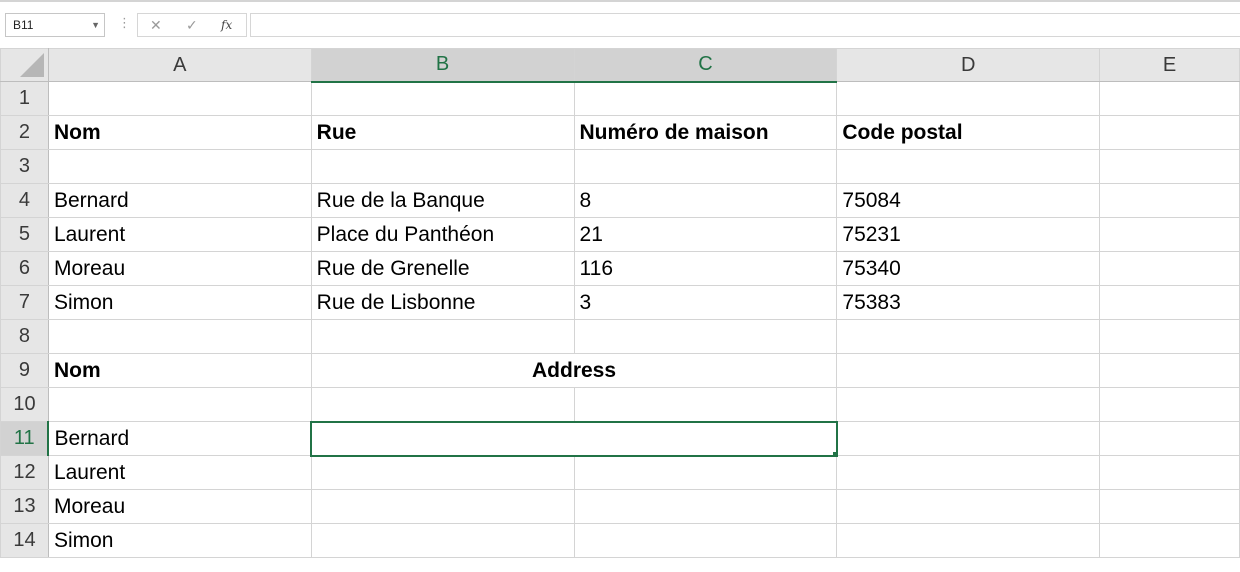 This screenshot has height=572, width=1240. Describe the element at coordinates (179, 200) in the screenshot. I see `cell-a4: Bernard` at that location.